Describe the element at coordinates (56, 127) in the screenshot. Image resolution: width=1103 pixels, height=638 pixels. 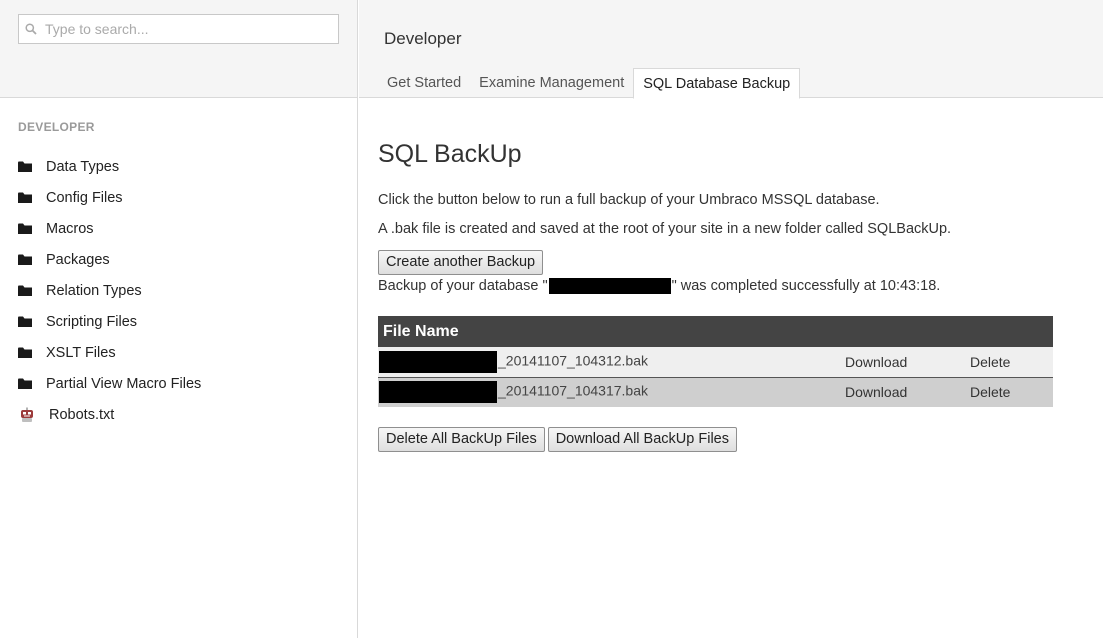
I see `tree-heading: DEVELOPER` at that location.